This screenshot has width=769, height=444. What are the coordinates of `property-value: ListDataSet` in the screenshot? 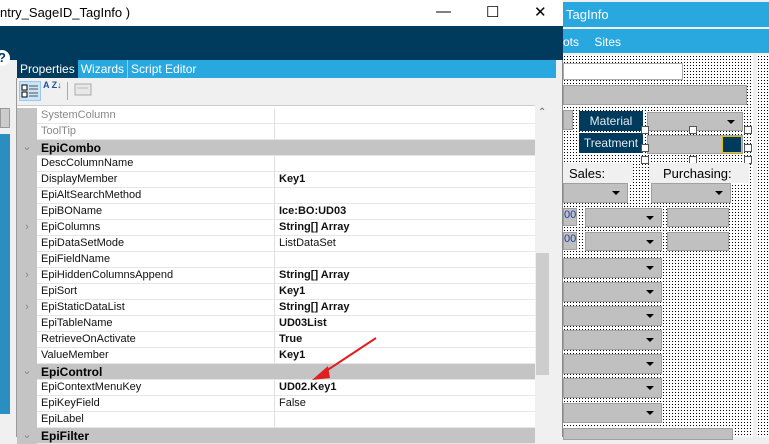 It's located at (404, 244).